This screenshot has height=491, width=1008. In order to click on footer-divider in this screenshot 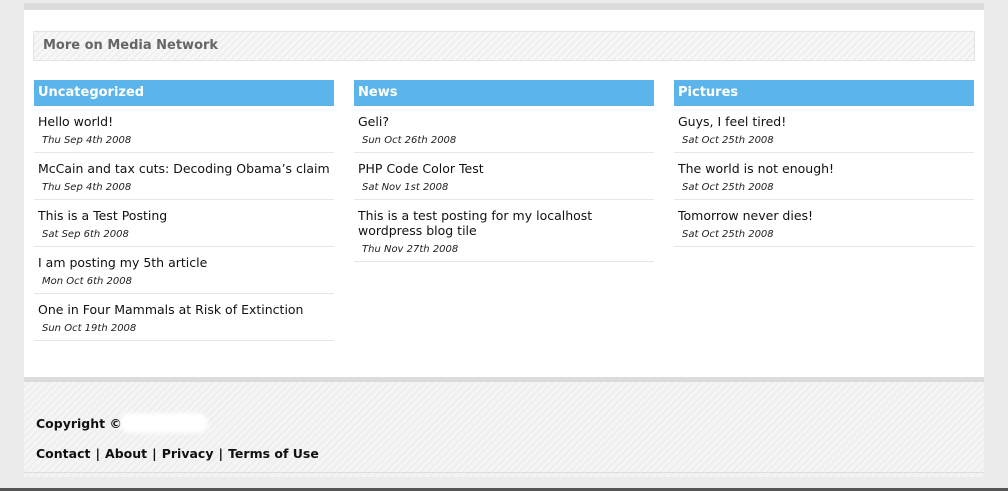, I will do `click(504, 472)`.